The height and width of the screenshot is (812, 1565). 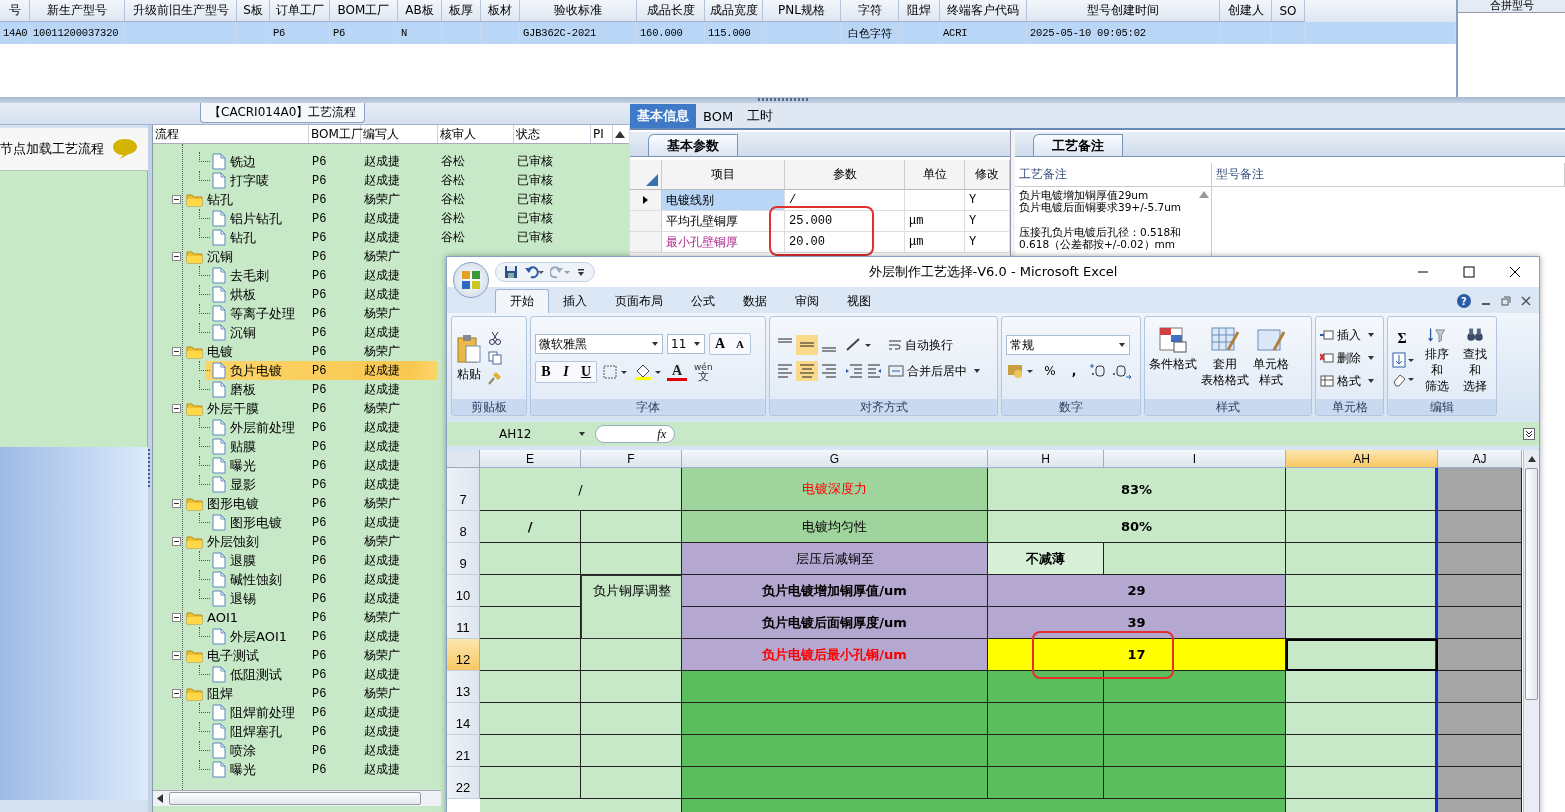 What do you see at coordinates (1475, 358) in the screenshot?
I see `editing-button: 查找和 选择` at bounding box center [1475, 358].